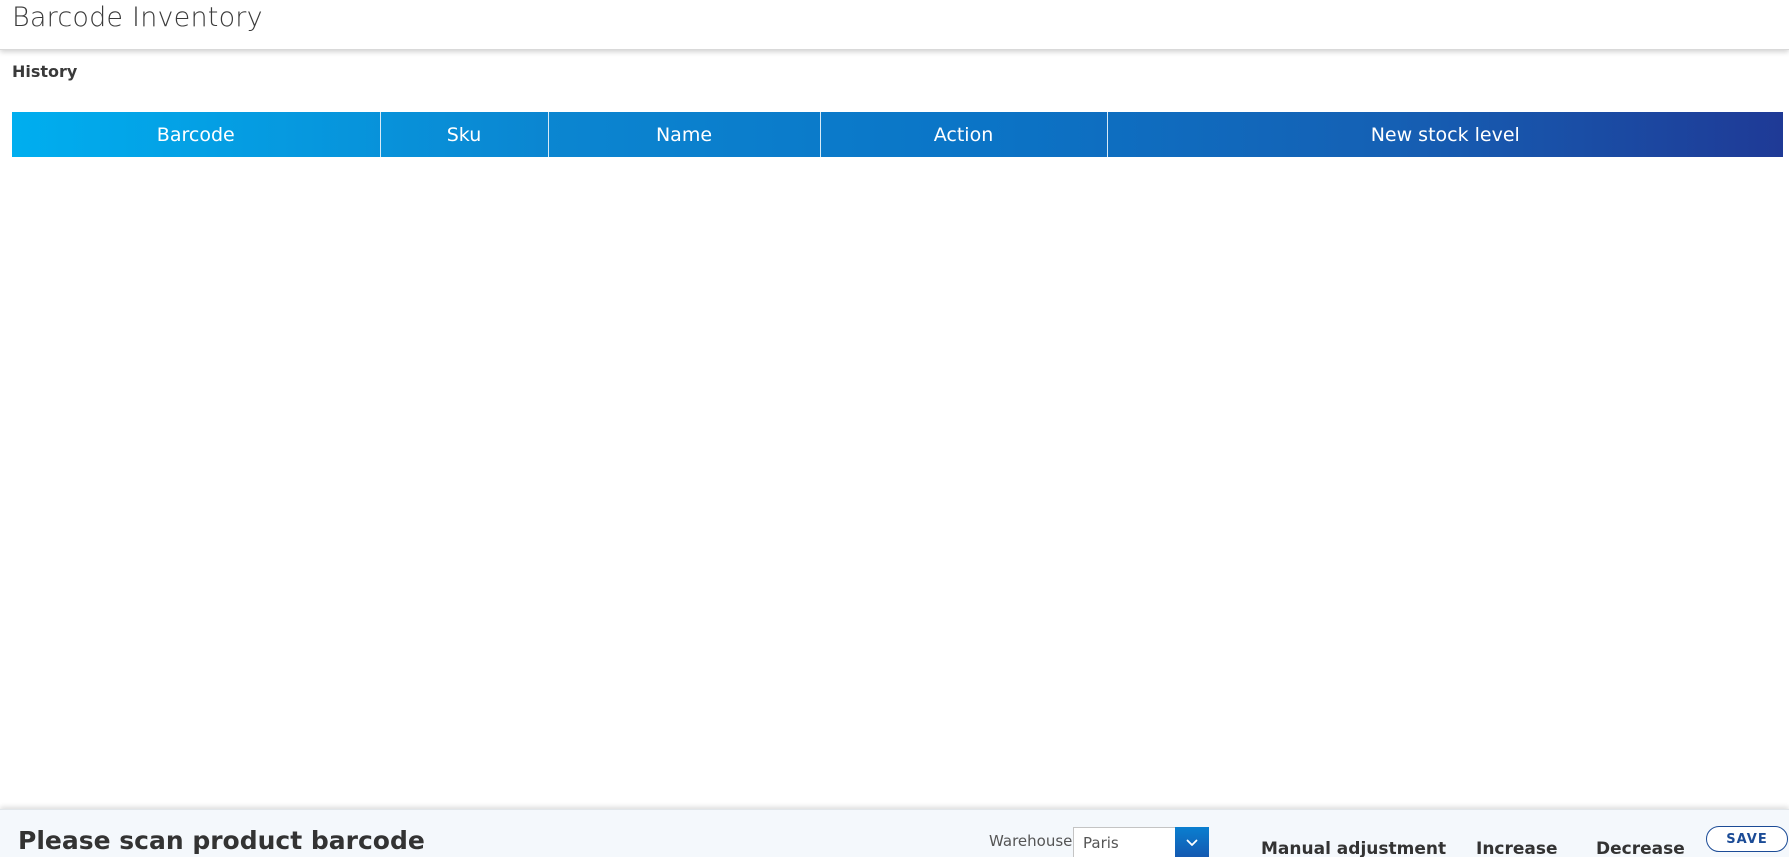  I want to click on history-table-container: Barcode Sku Name Action New stock level, so click(897, 134).